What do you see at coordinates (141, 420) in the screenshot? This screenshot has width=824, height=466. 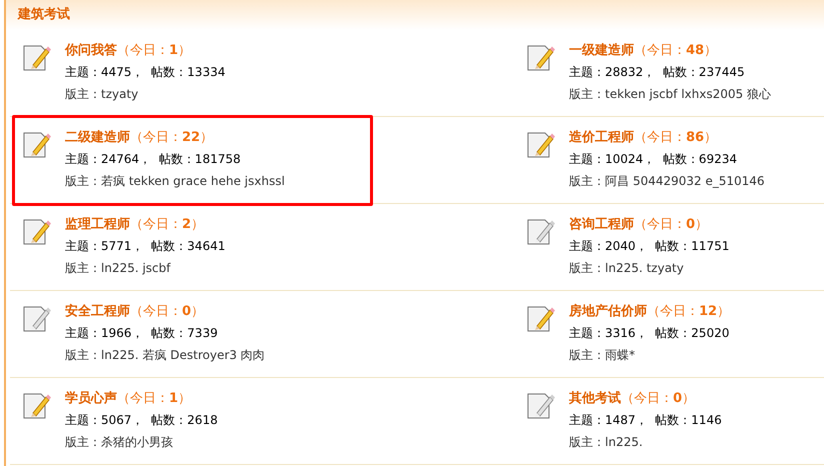 I see `forum-stats: 主题：5067， 帖数：2618` at bounding box center [141, 420].